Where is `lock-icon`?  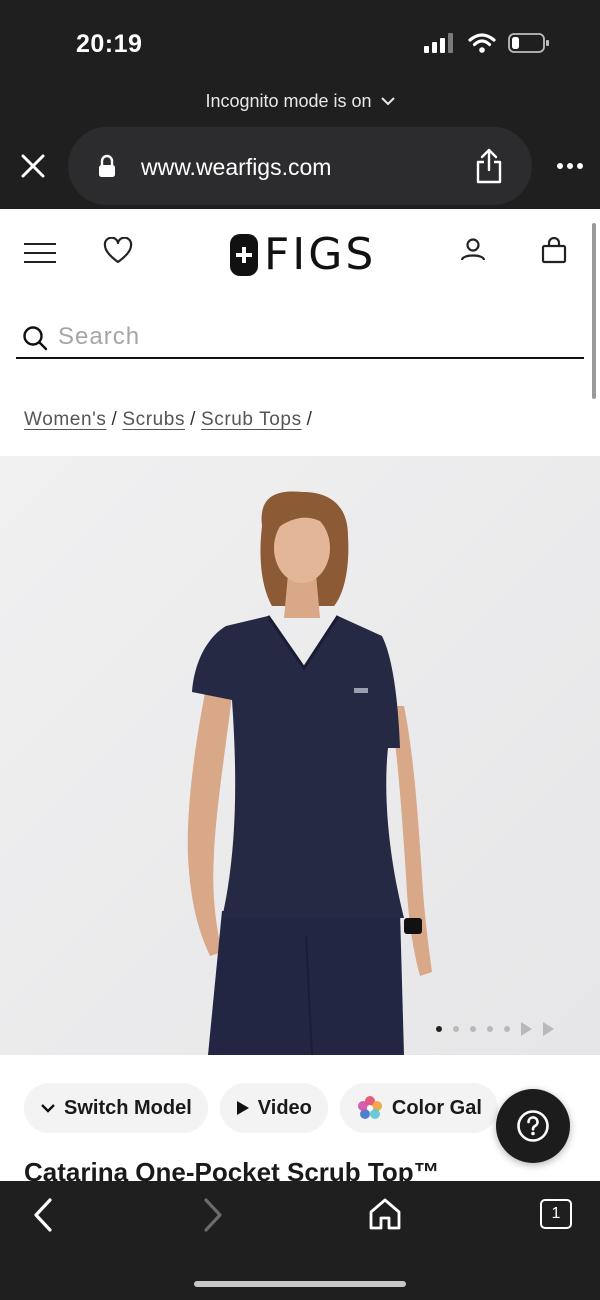
lock-icon is located at coordinates (107, 165).